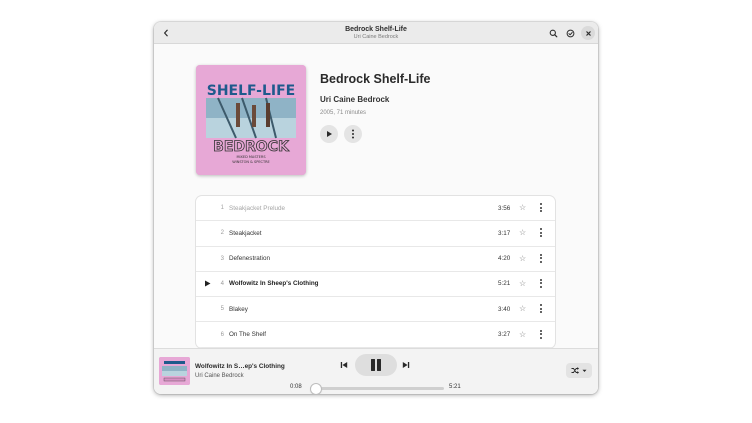 This screenshot has width=752, height=423. I want to click on album-menu-button, so click(353, 134).